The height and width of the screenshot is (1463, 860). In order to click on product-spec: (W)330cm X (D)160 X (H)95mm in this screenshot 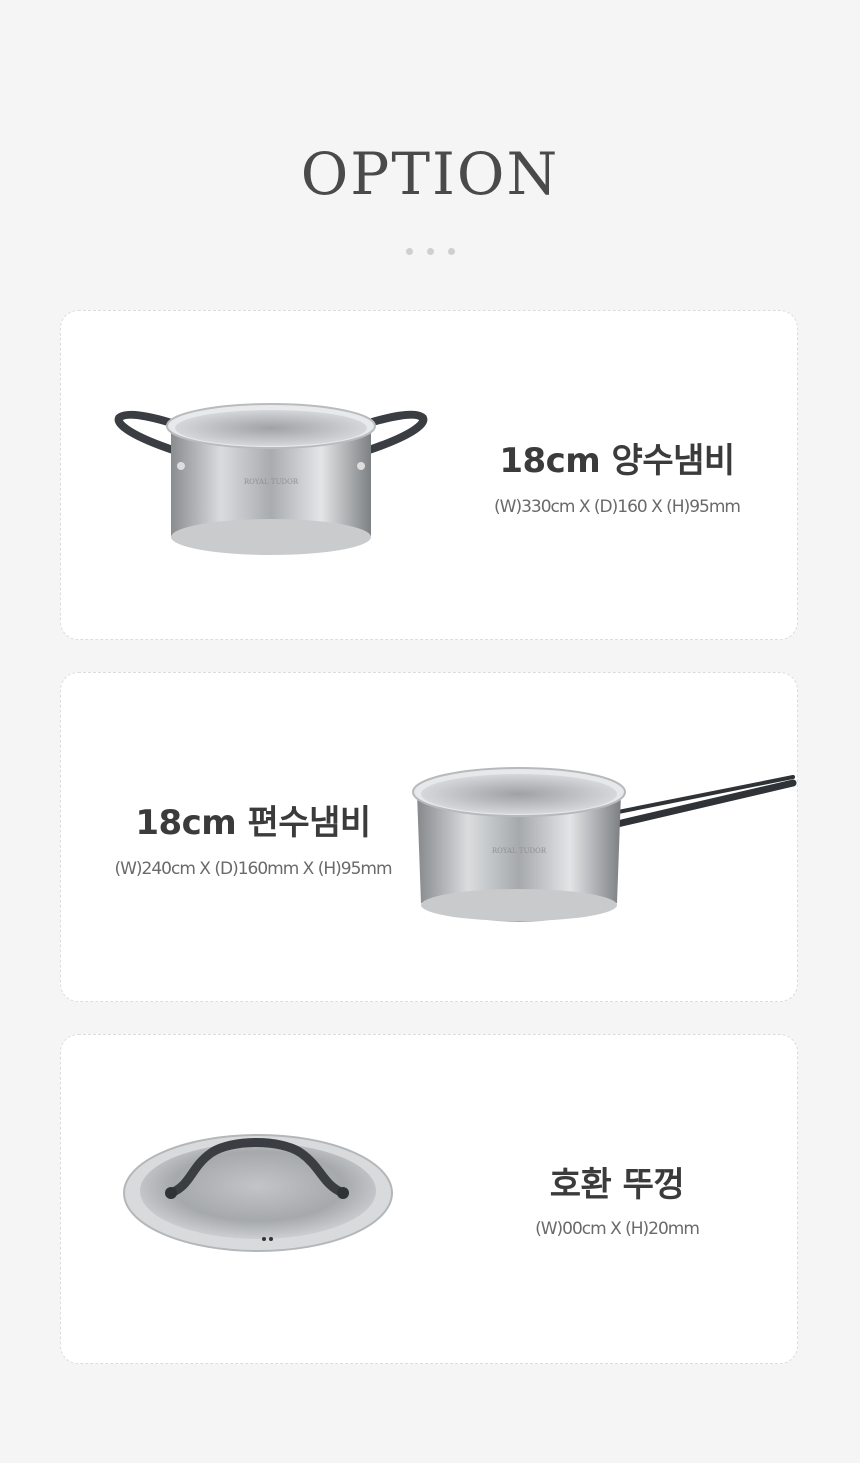, I will do `click(617, 507)`.